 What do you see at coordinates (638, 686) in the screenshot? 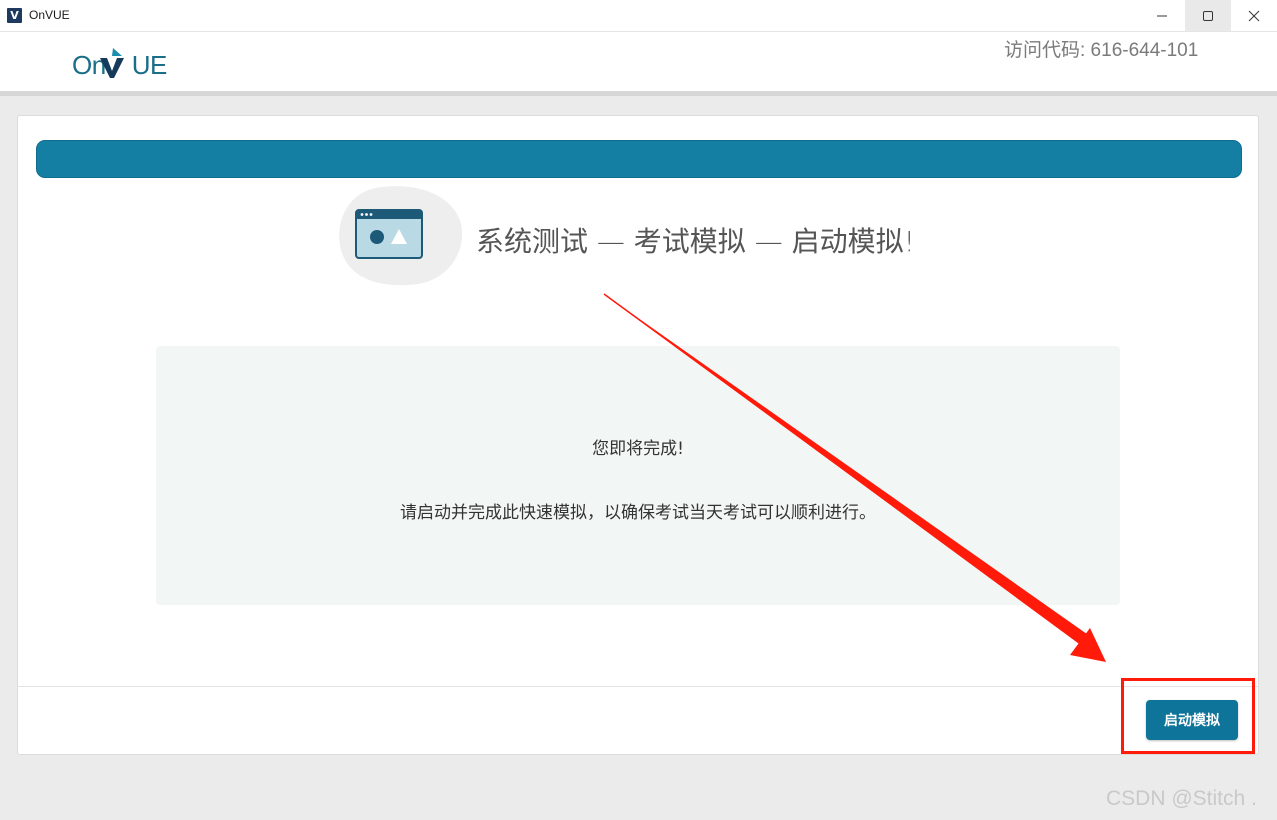
I see `card-divider` at bounding box center [638, 686].